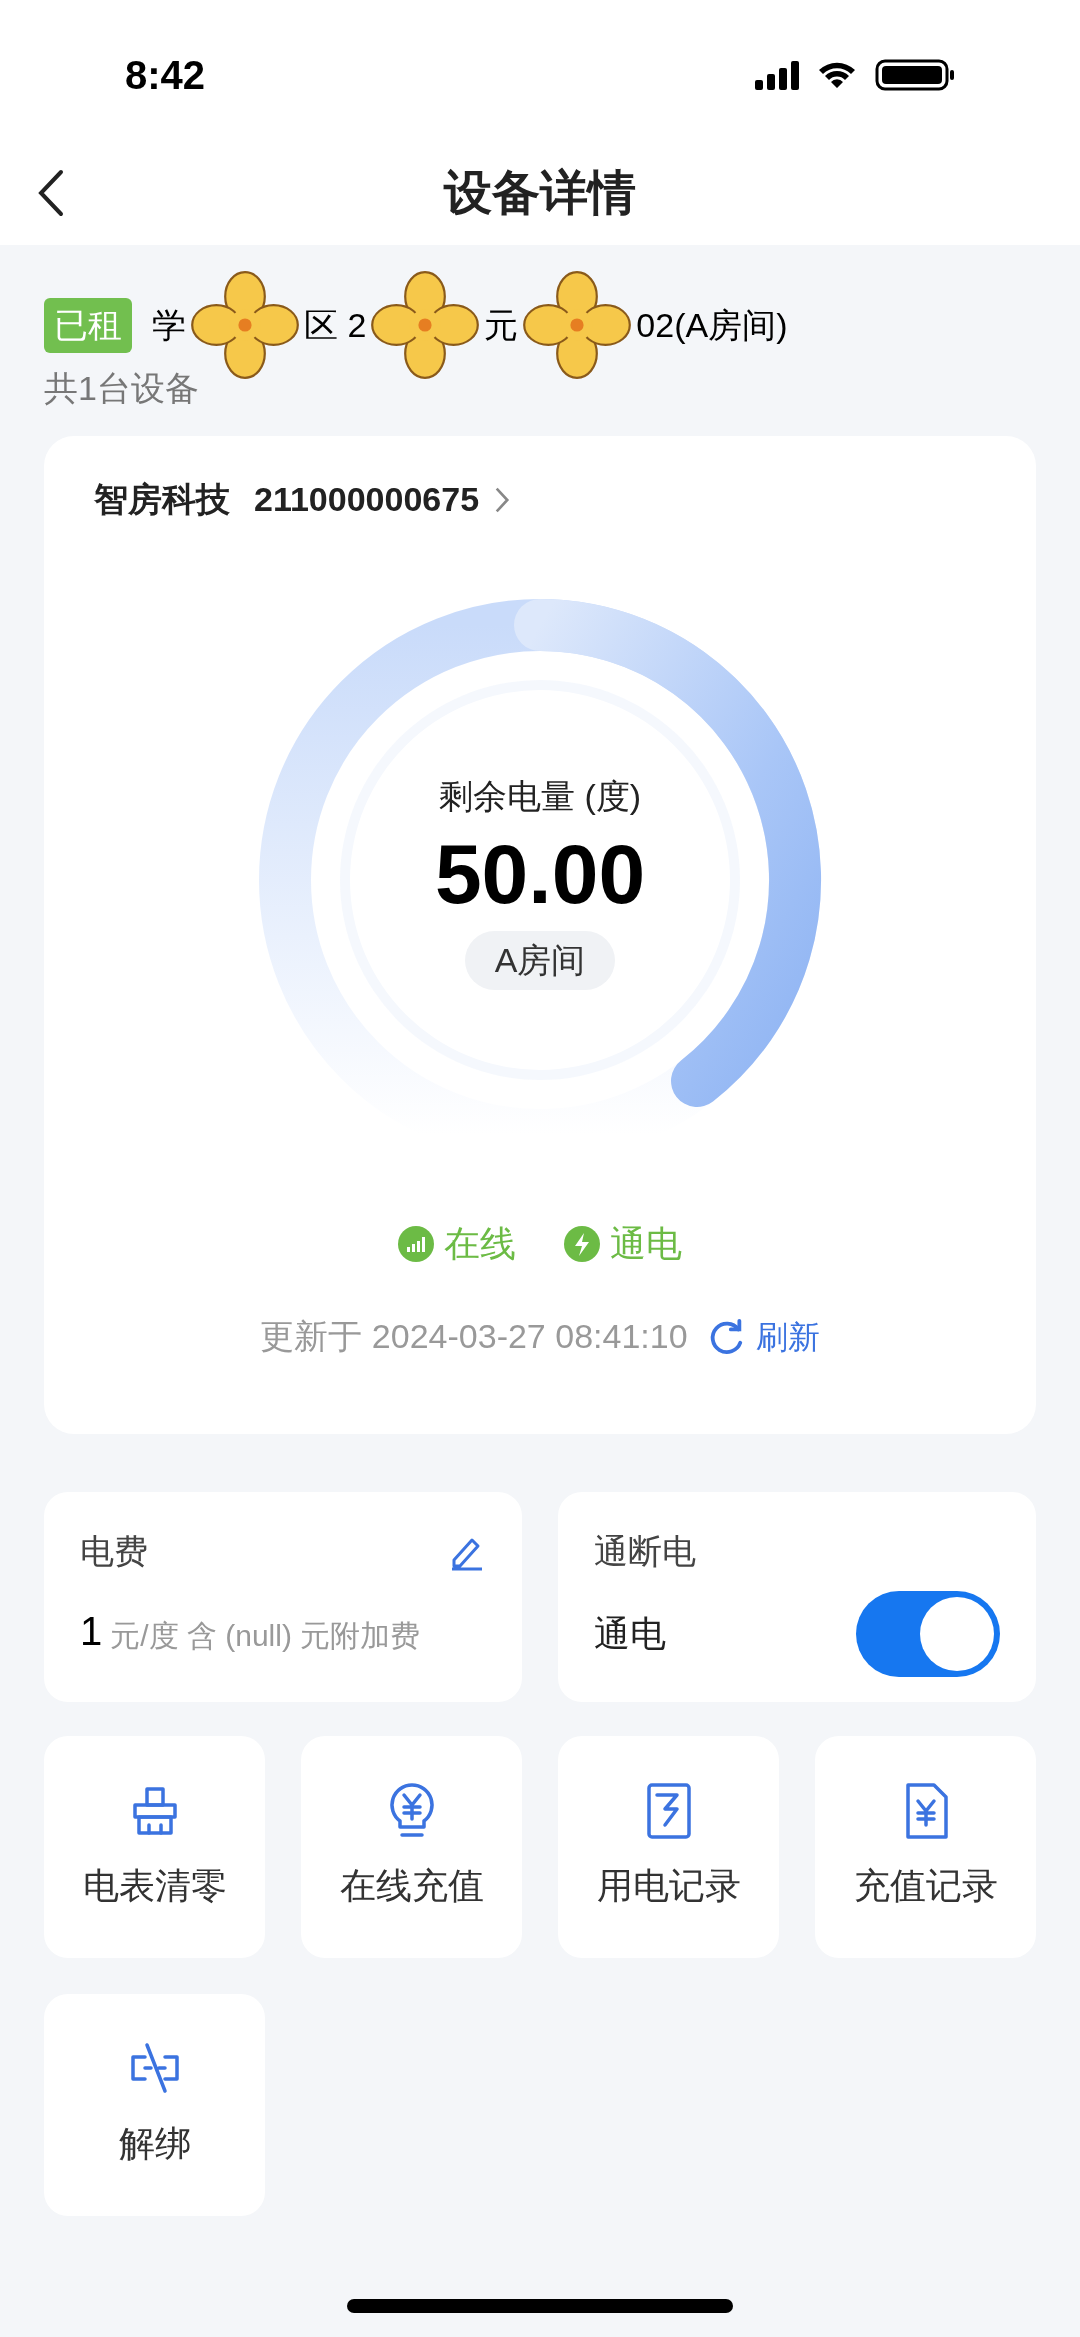  I want to click on signal-icon, so click(416, 1244).